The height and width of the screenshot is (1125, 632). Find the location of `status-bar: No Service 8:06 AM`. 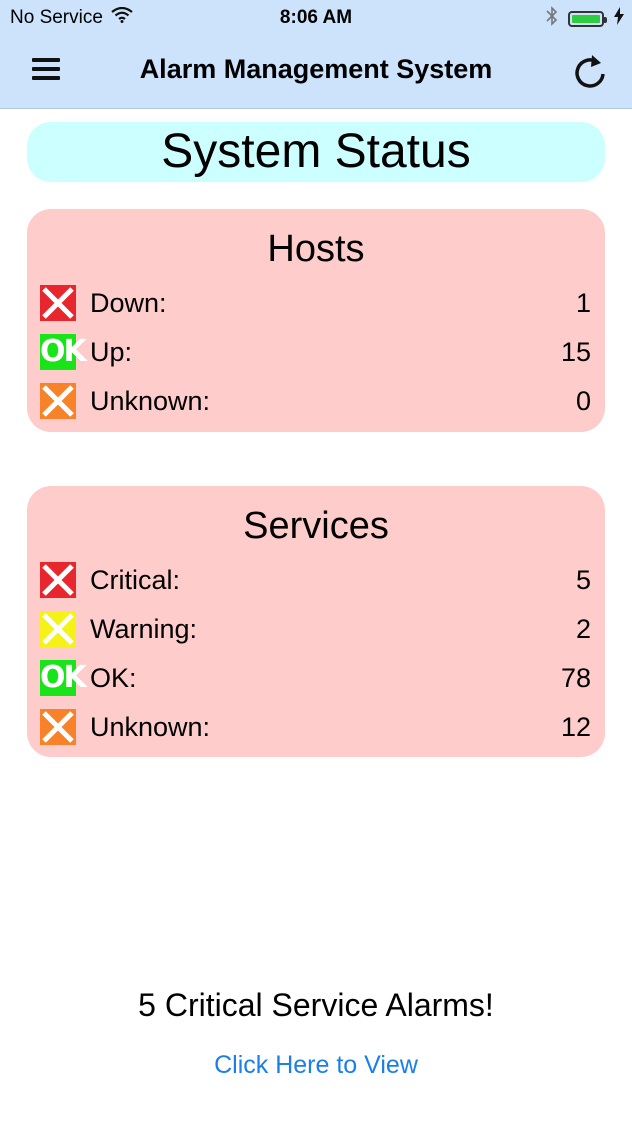

status-bar: No Service 8:06 AM is located at coordinates (316, 18).